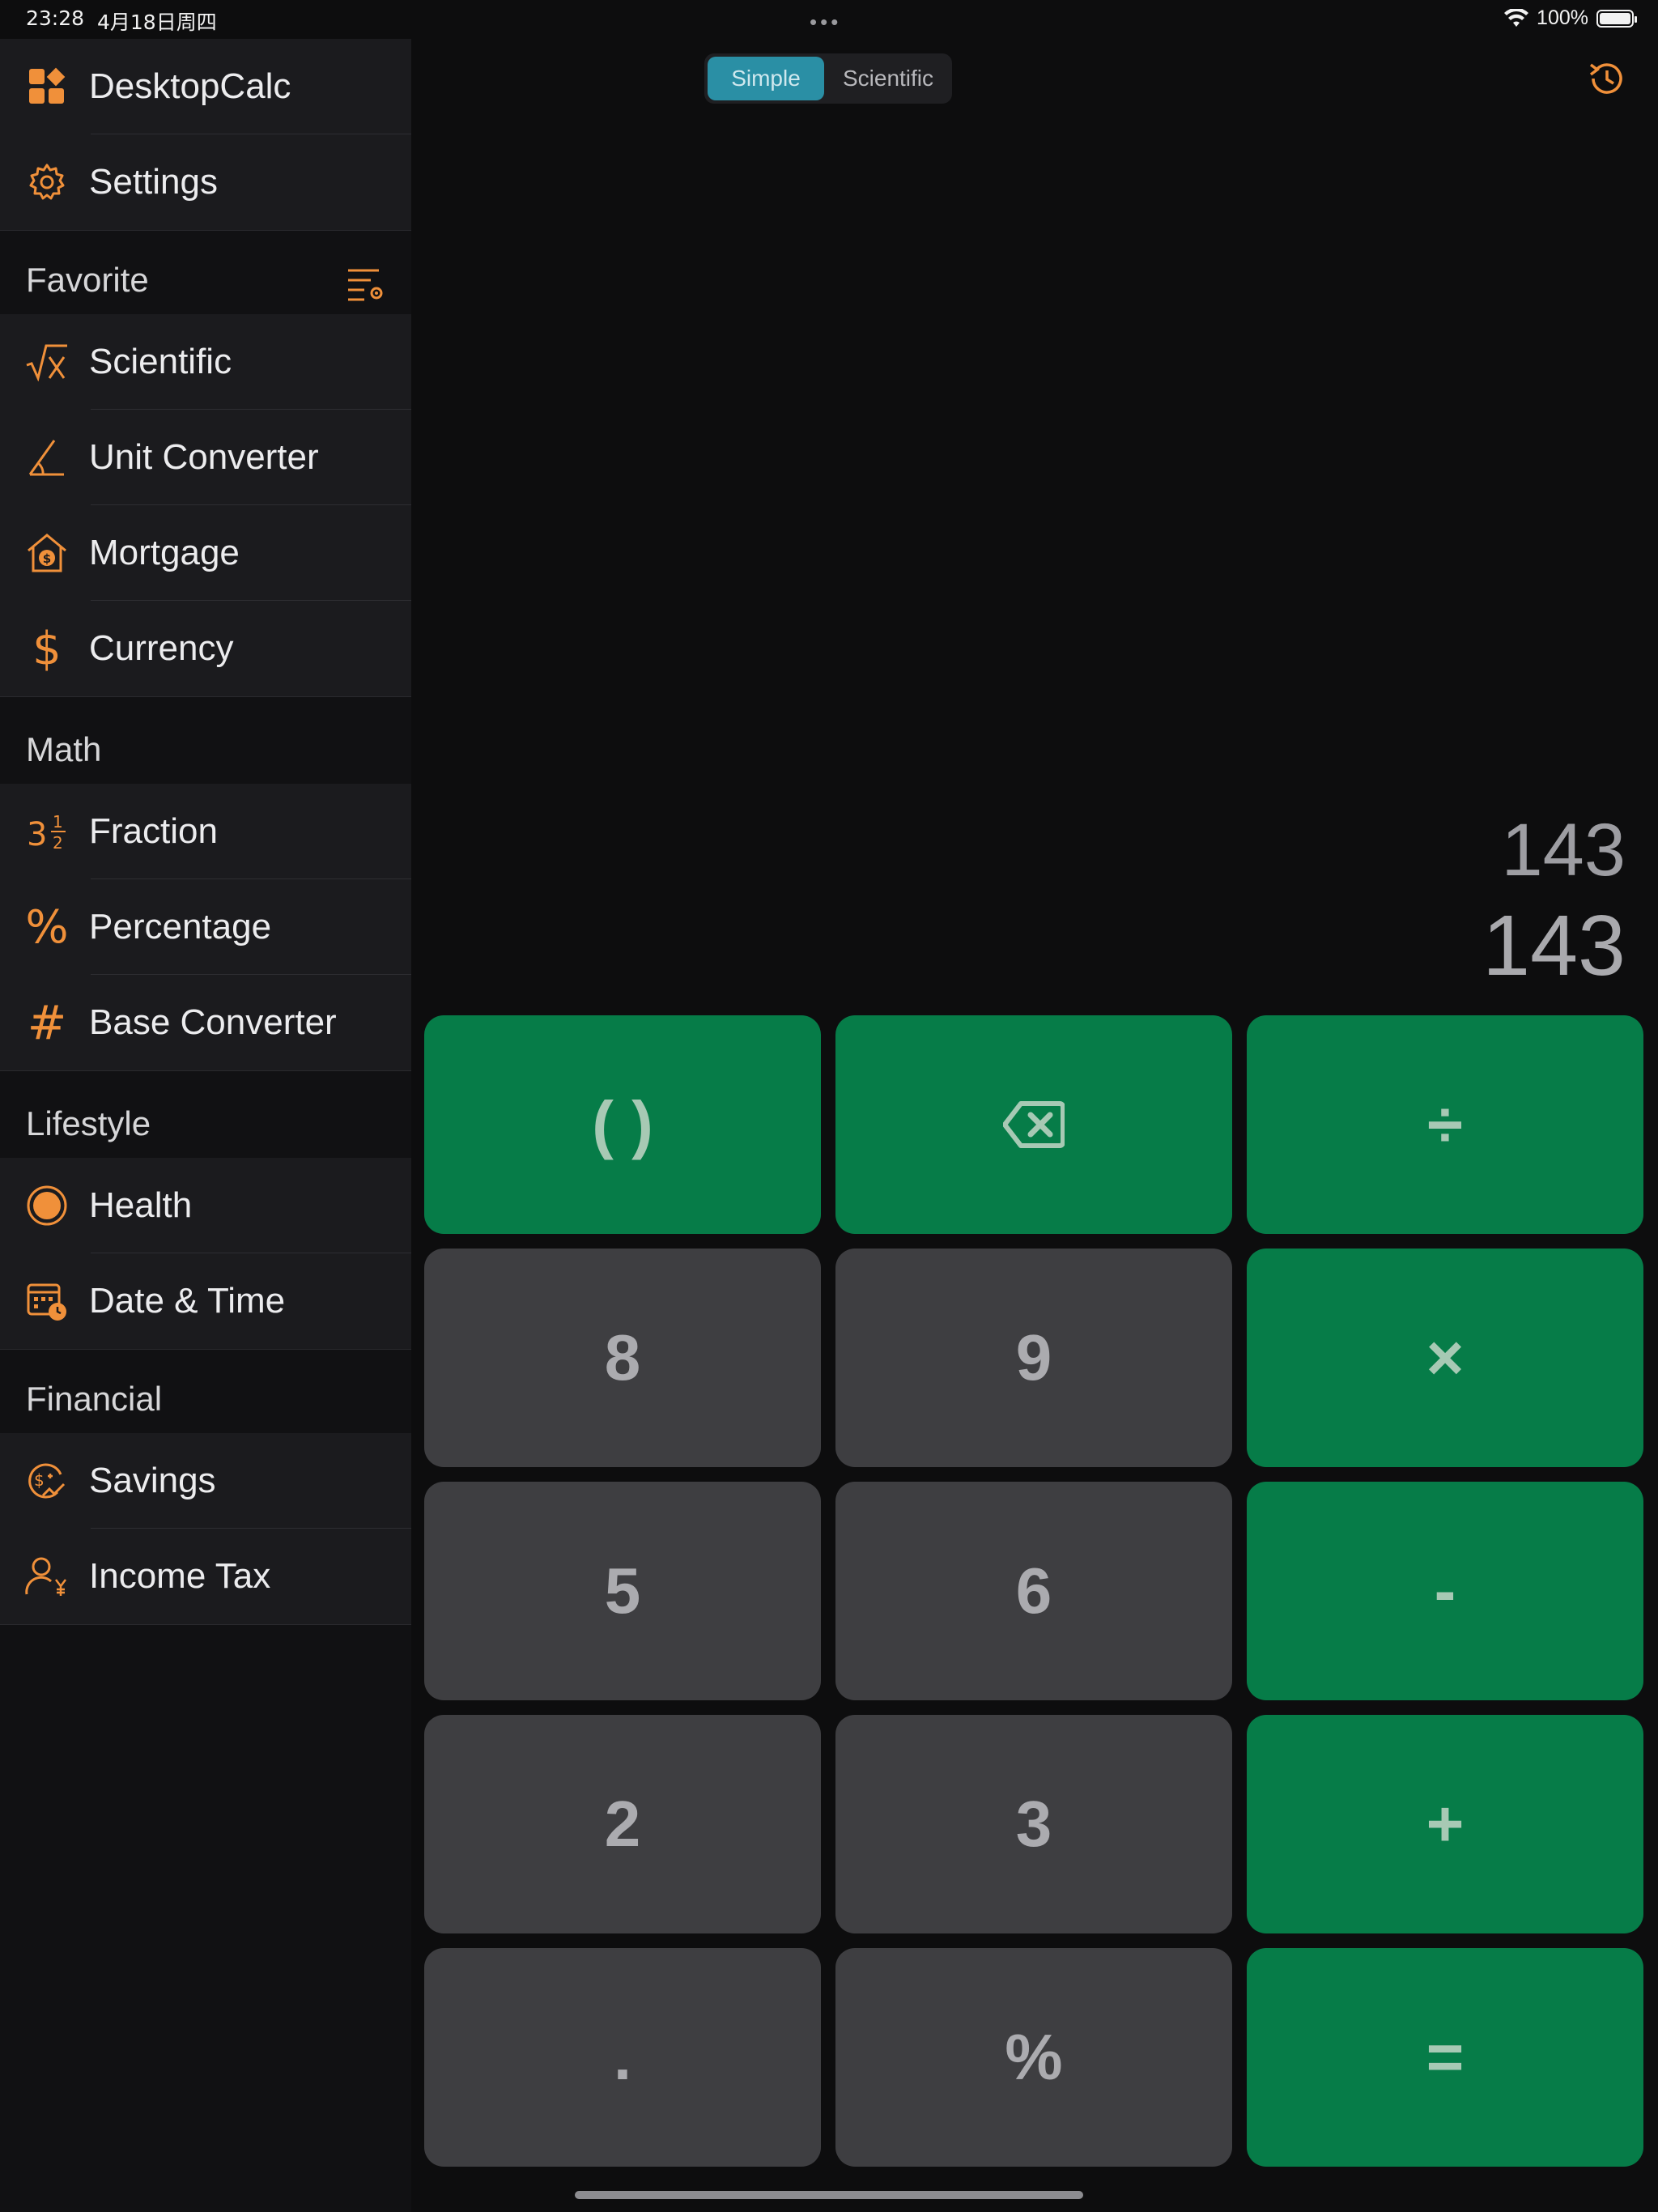 The height and width of the screenshot is (2212, 1658). What do you see at coordinates (1033, 1358) in the screenshot?
I see `digit-9-key: 9` at bounding box center [1033, 1358].